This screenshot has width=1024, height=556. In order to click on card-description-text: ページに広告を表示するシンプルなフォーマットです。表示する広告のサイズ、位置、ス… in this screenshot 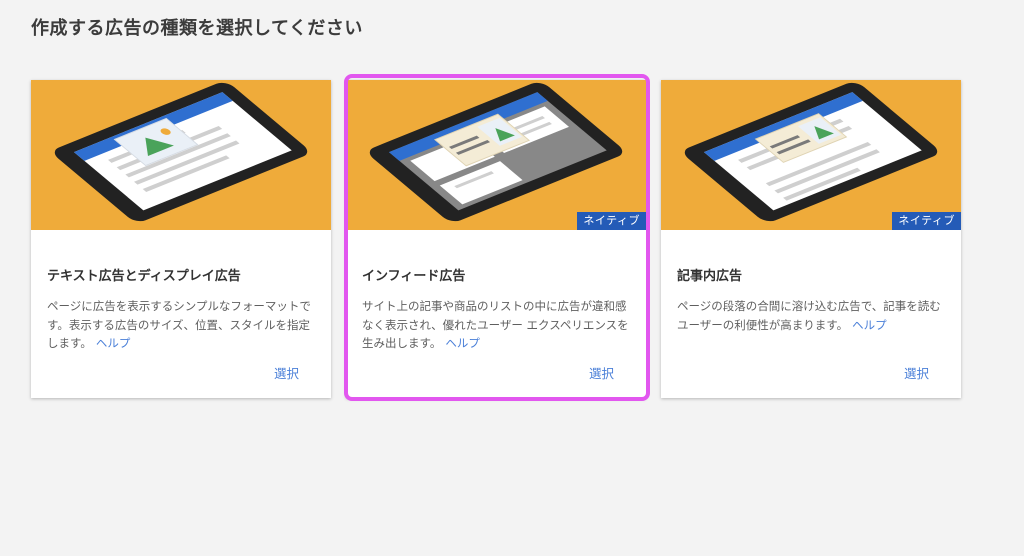, I will do `click(179, 324)`.